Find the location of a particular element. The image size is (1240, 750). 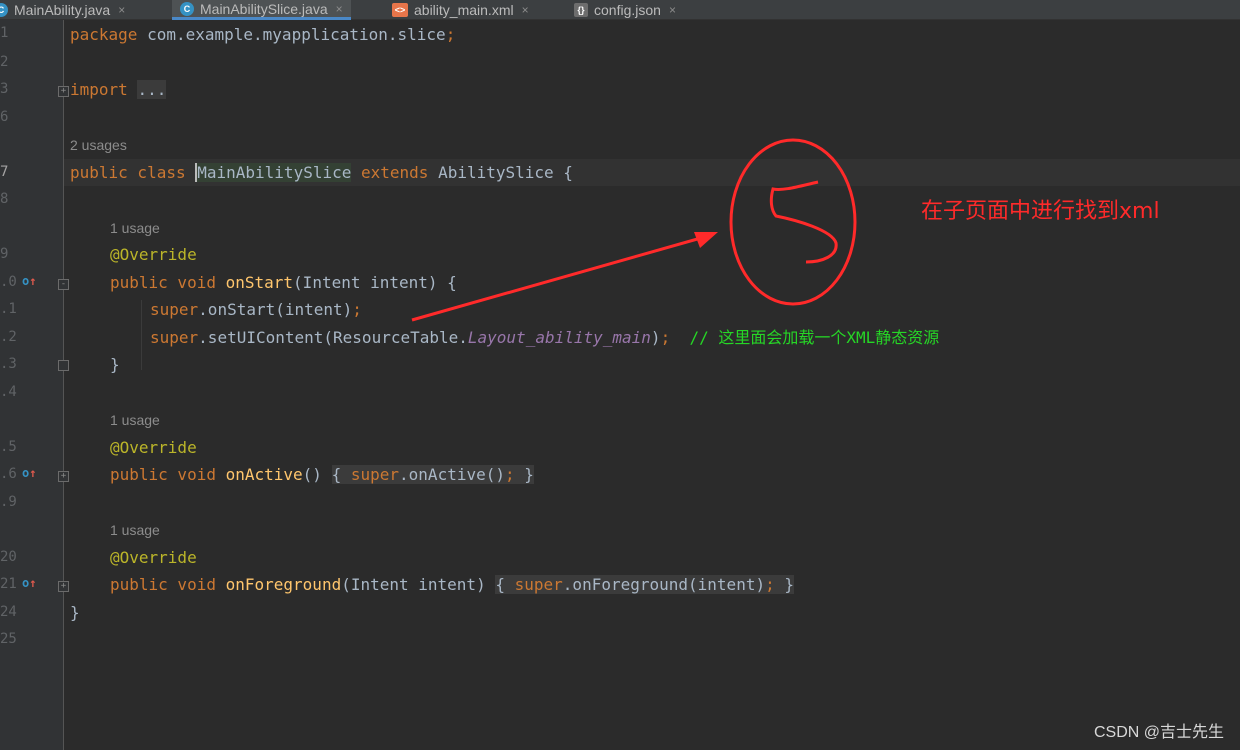

annotation-arrow-line is located at coordinates (560, 278).